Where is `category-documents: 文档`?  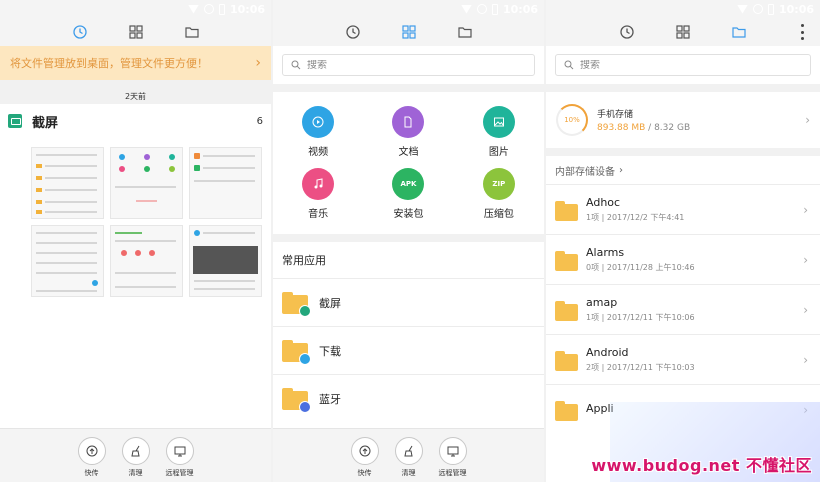 category-documents: 文档 is located at coordinates (408, 132).